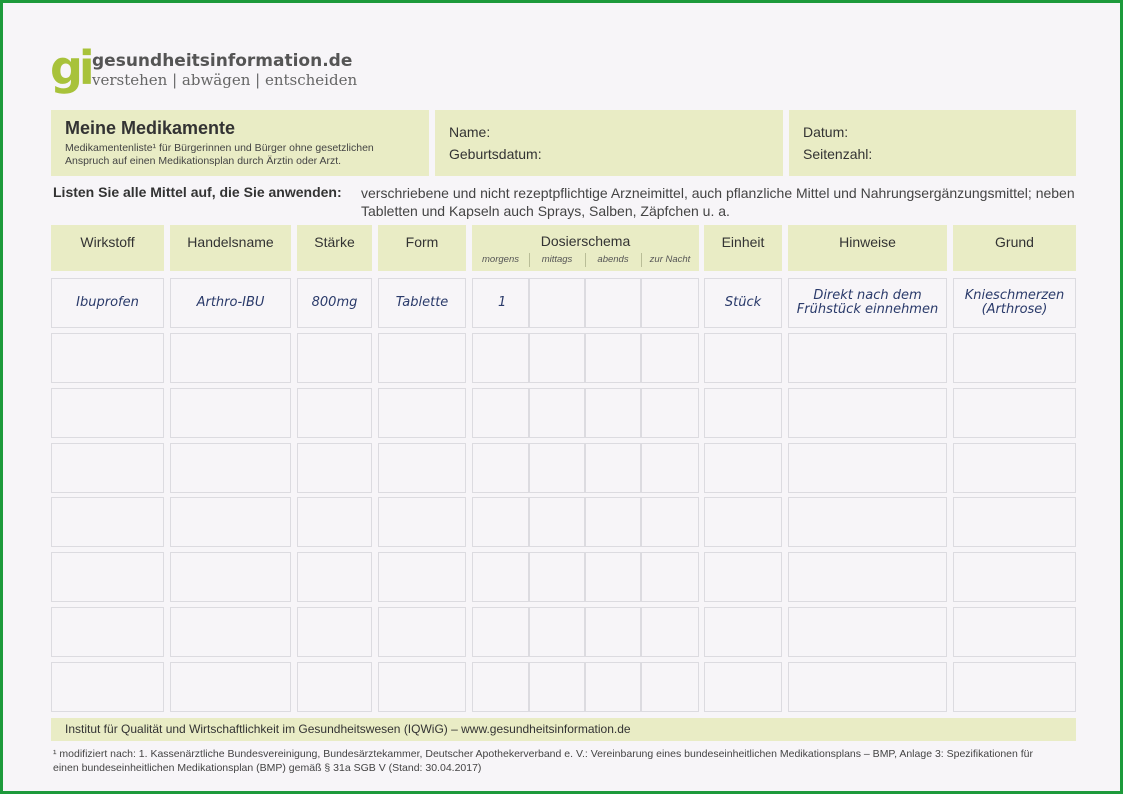 The width and height of the screenshot is (1123, 794). Describe the element at coordinates (107, 303) in the screenshot. I see `cell-wirkstoff: Ibuprofen` at that location.